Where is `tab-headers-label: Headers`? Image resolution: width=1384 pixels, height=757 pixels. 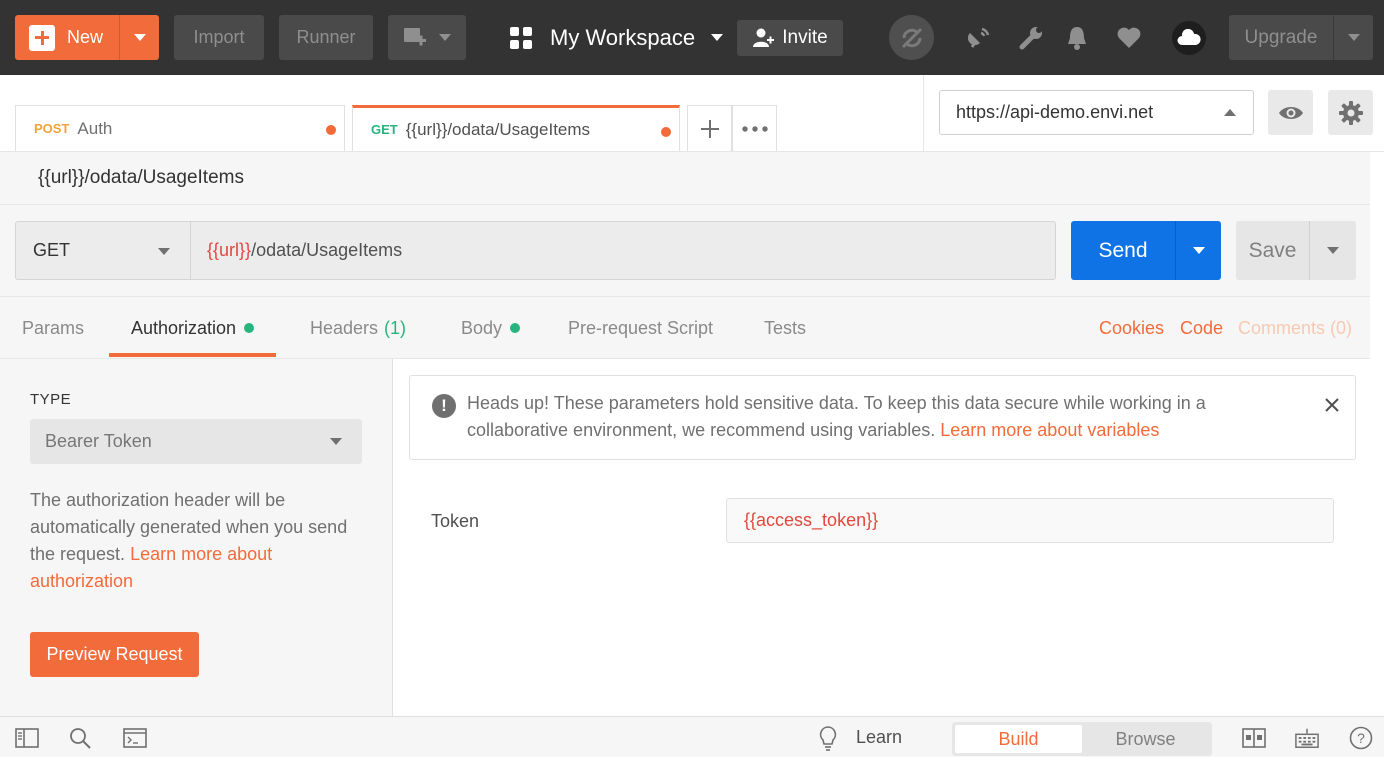
tab-headers-label: Headers is located at coordinates (344, 327).